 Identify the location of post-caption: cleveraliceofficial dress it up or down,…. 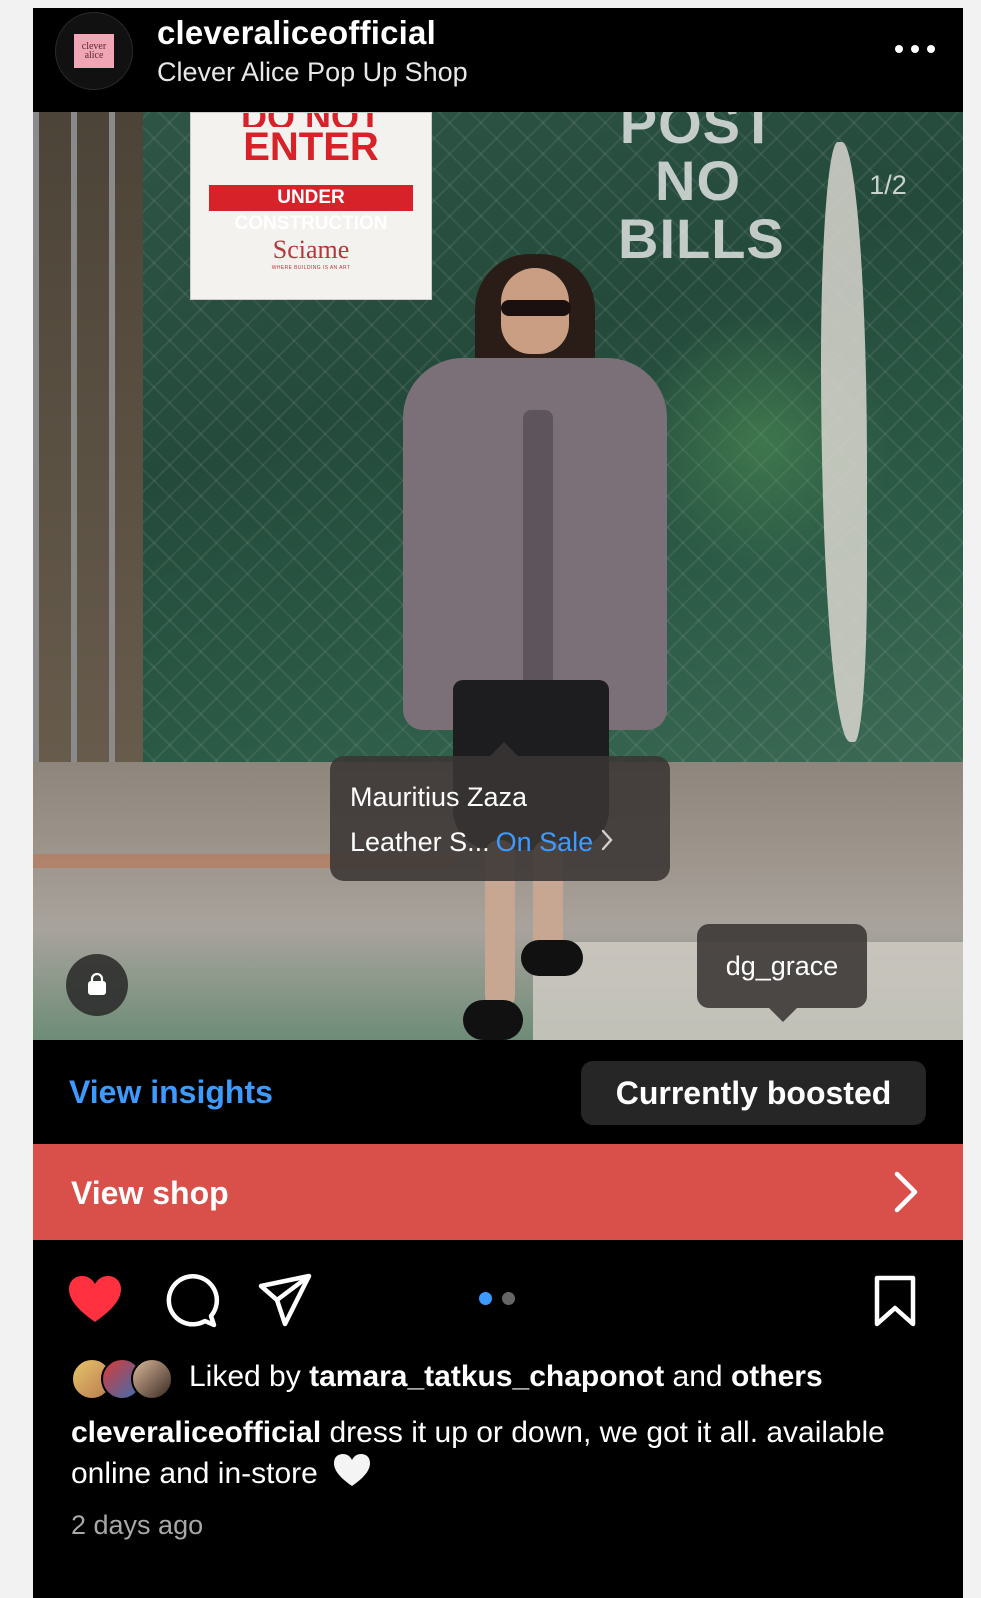
(501, 1456).